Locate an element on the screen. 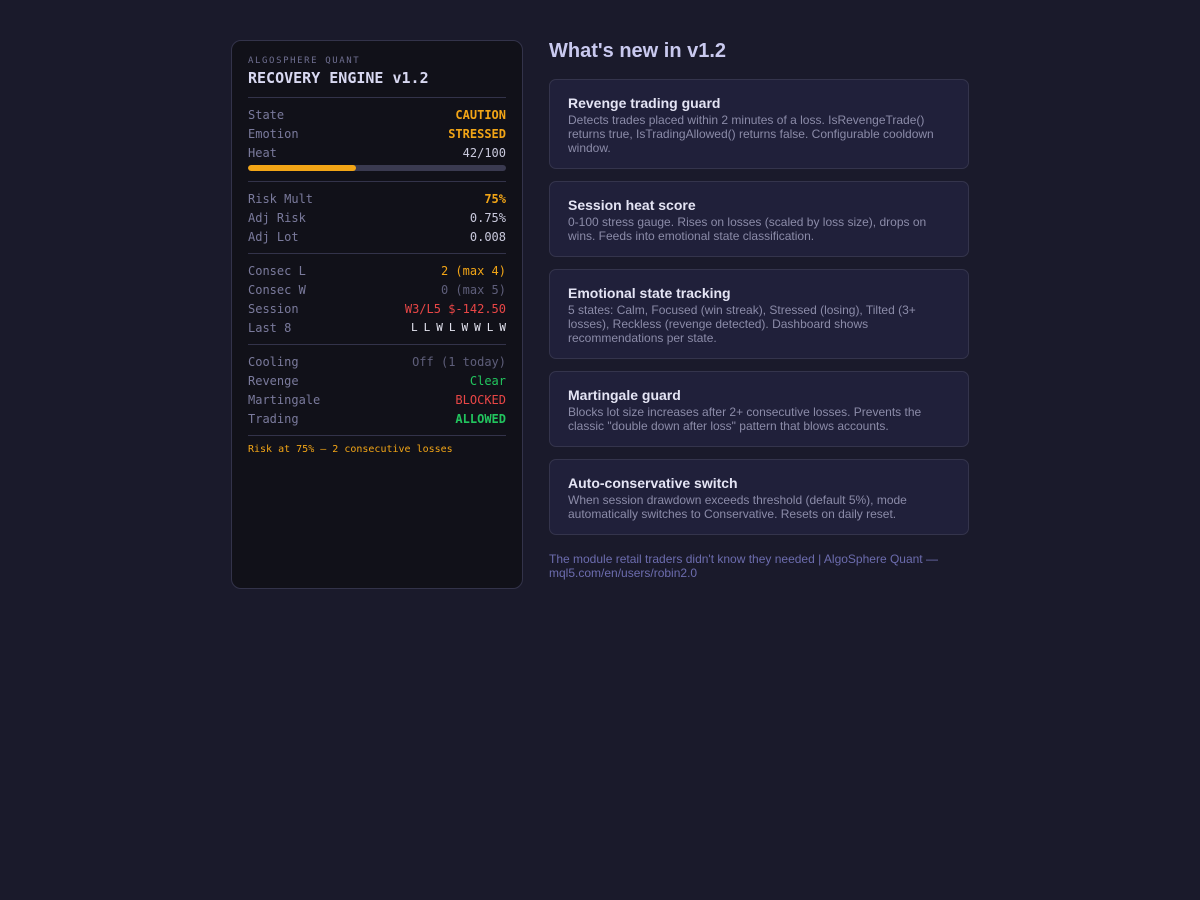 The width and height of the screenshot is (1200, 900). adj-risk-row: Adj Risk 0.75% is located at coordinates (377, 217).